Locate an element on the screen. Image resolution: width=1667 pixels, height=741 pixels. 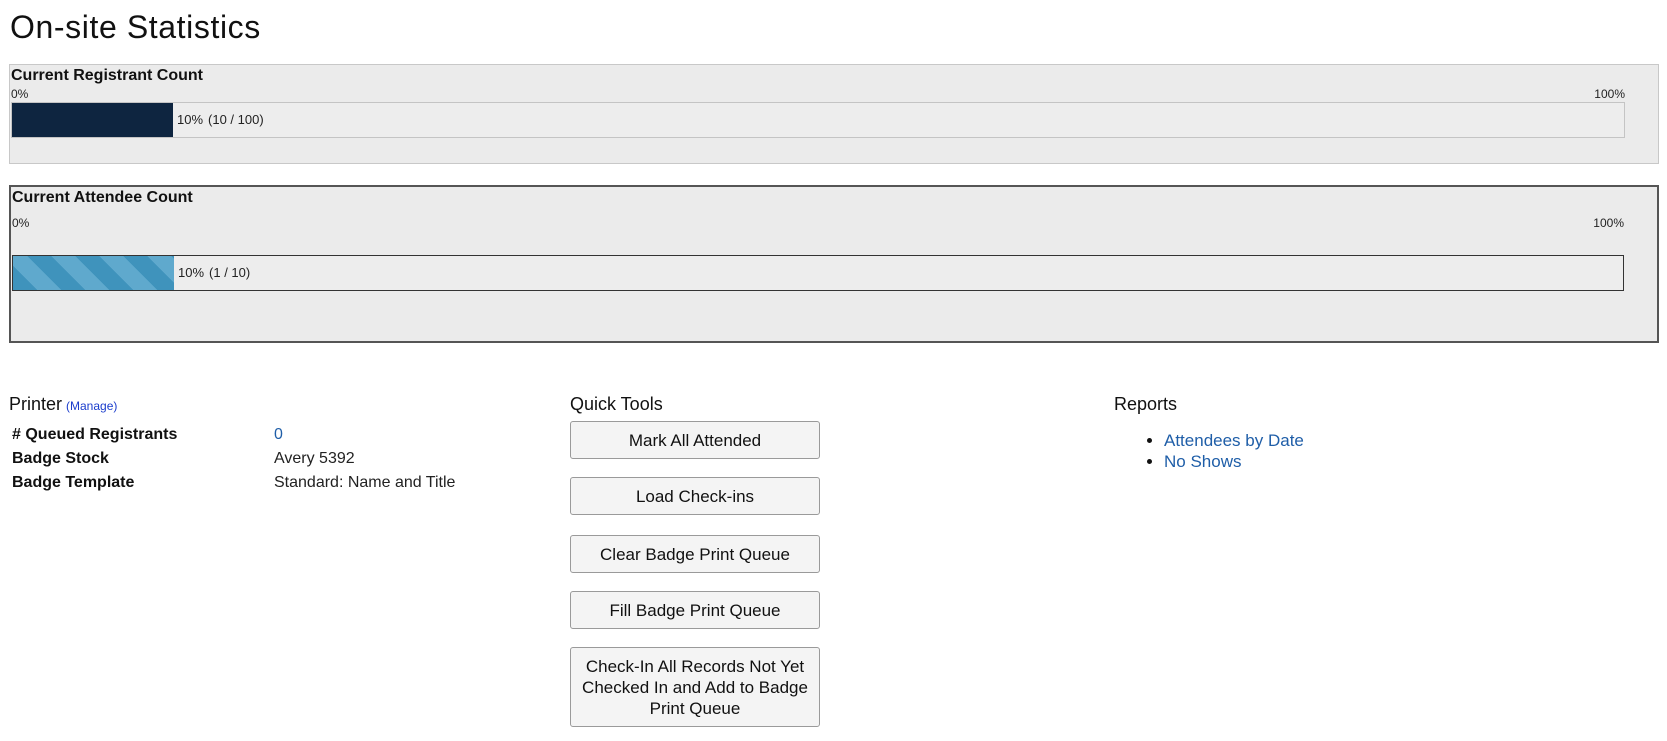
printer-heading: Printer is located at coordinates (36, 404).